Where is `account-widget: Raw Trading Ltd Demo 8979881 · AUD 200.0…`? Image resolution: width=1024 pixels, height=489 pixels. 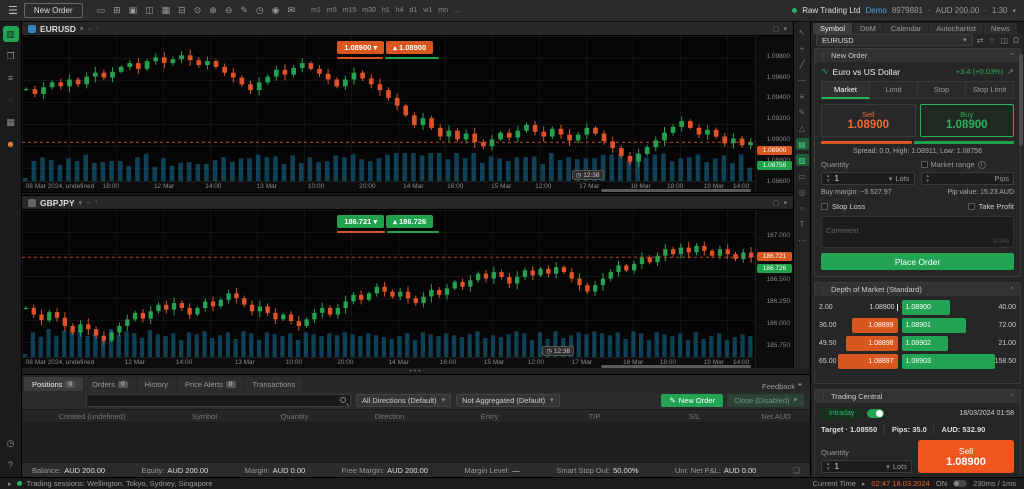
account-widget: Raw Trading Ltd Demo 8979881 · AUD 200.0… is located at coordinates (904, 10).